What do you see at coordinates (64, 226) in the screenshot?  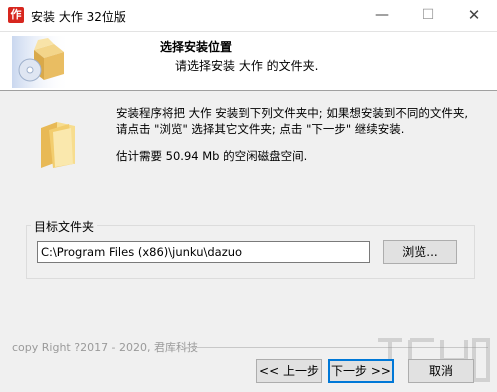 I see `destination-group-label: 目标文件夹` at bounding box center [64, 226].